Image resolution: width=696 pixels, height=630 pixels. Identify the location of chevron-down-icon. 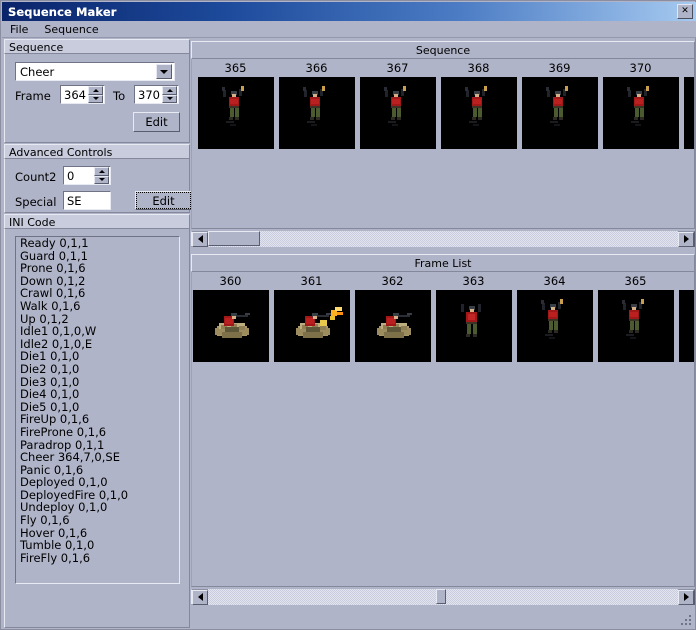
(164, 71).